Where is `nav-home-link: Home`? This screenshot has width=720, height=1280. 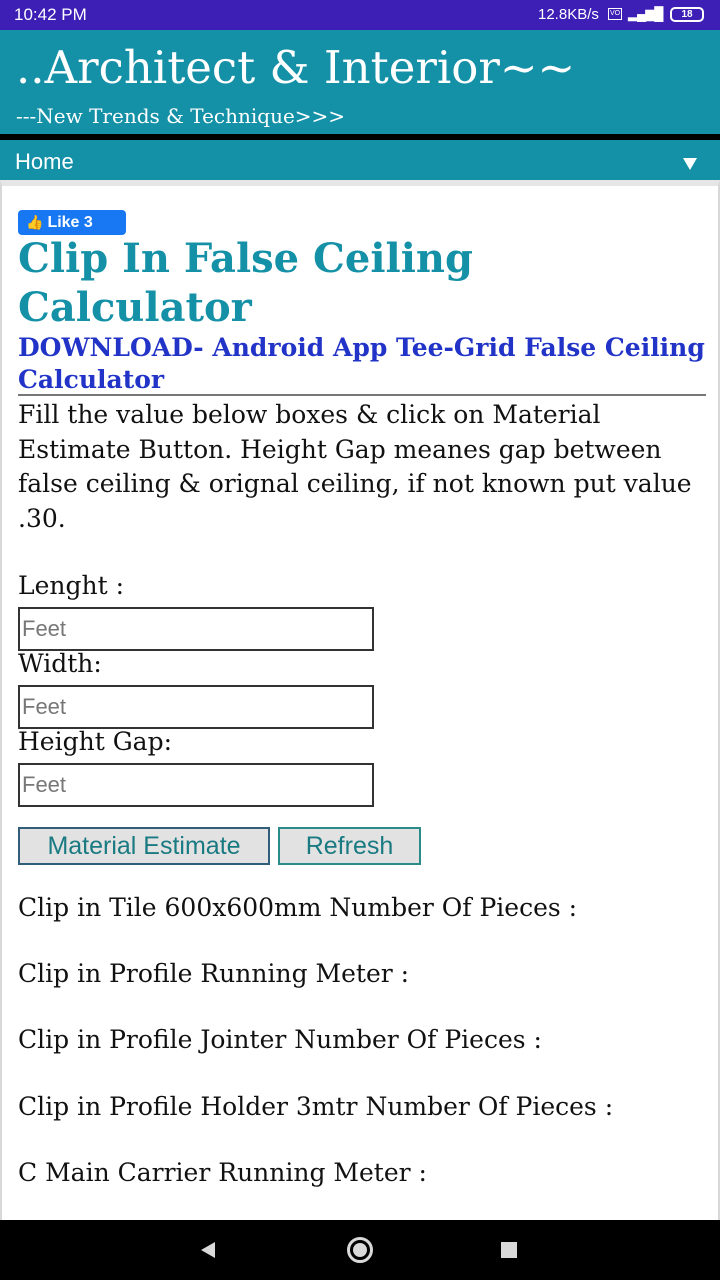 nav-home-link: Home is located at coordinates (44, 162).